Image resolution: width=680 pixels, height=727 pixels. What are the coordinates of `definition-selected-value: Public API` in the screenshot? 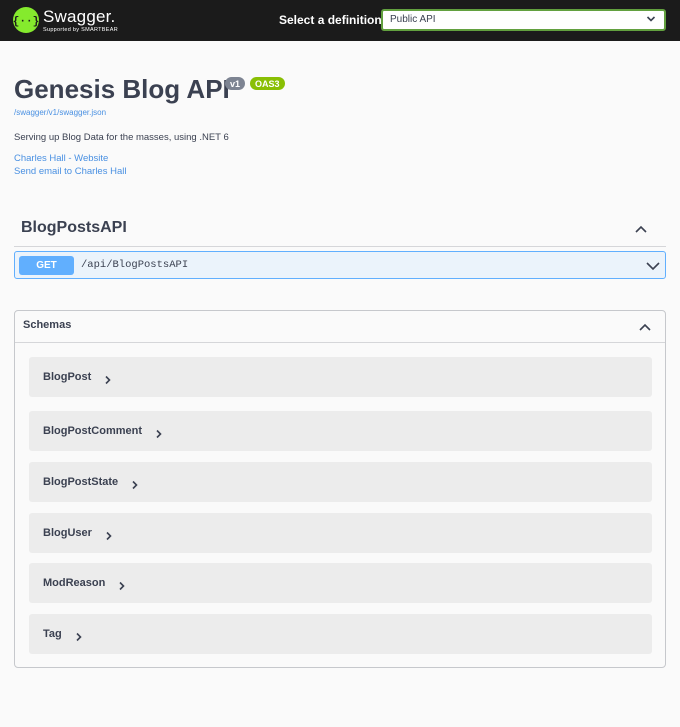 It's located at (413, 19).